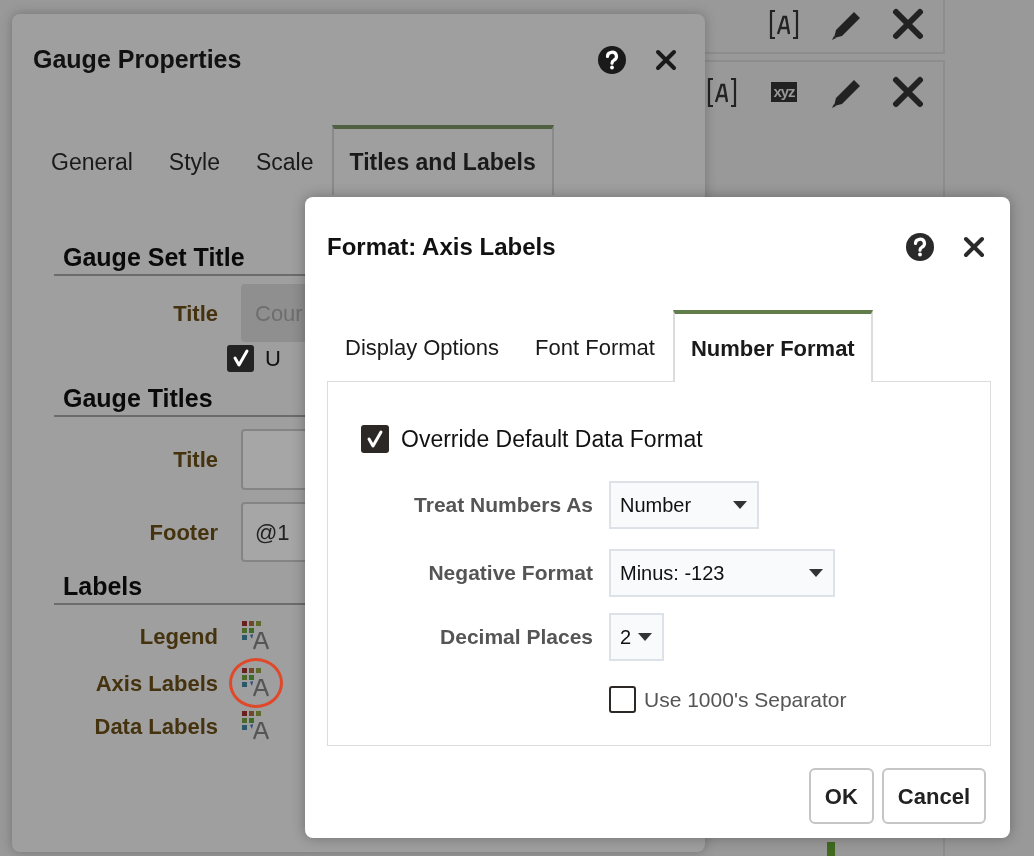  Describe the element at coordinates (92, 160) in the screenshot. I see `tab: General` at that location.